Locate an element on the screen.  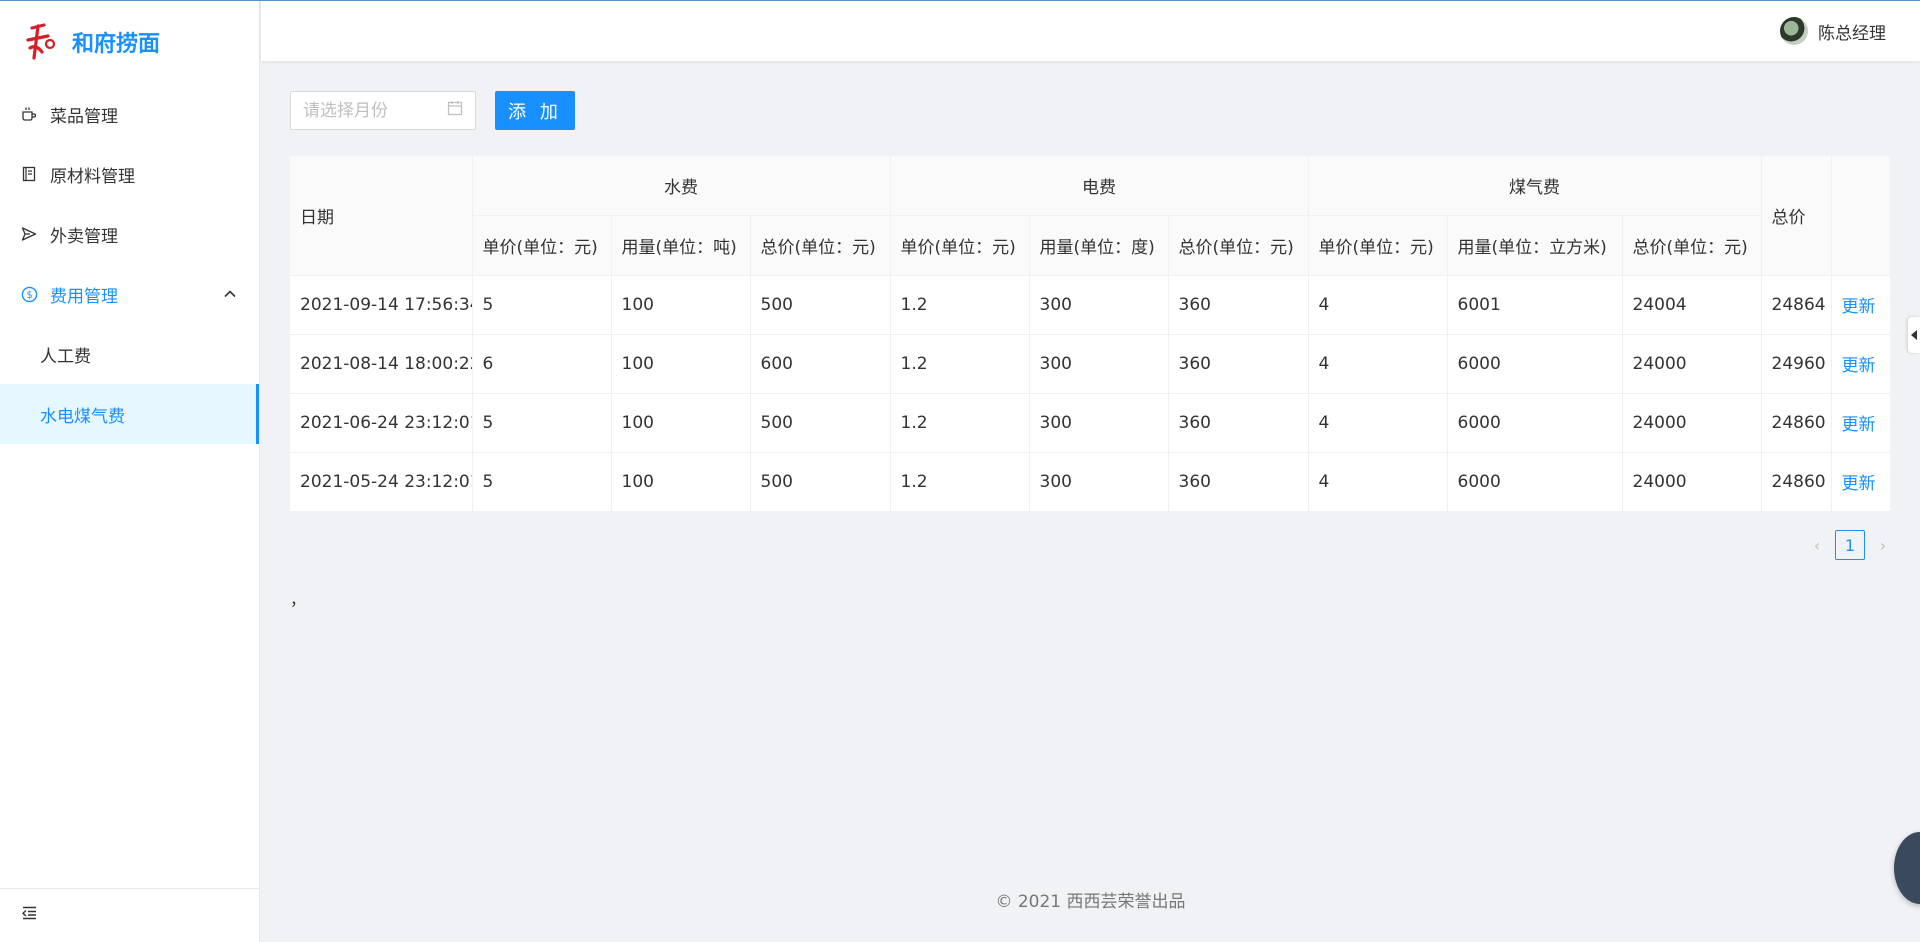
brand-logo-icon is located at coordinates (41, 41).